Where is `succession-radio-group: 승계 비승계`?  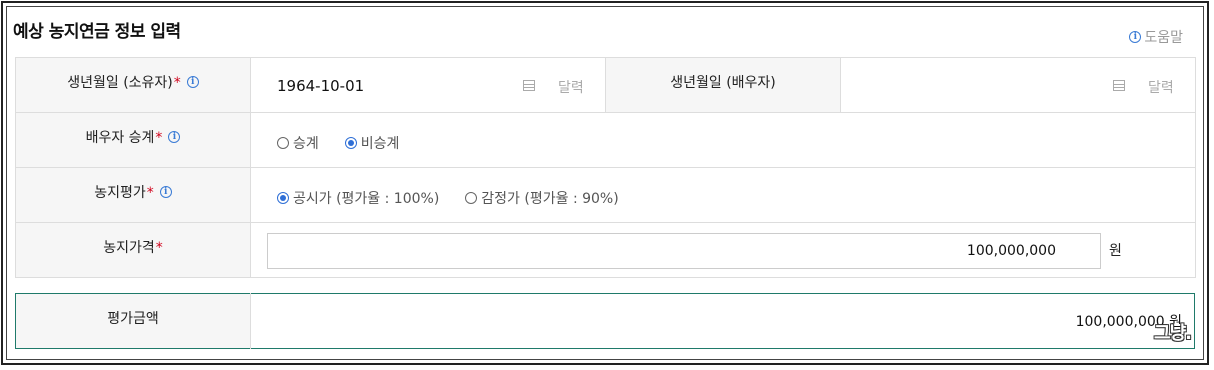
succession-radio-group: 승계 비승계 is located at coordinates (338, 143).